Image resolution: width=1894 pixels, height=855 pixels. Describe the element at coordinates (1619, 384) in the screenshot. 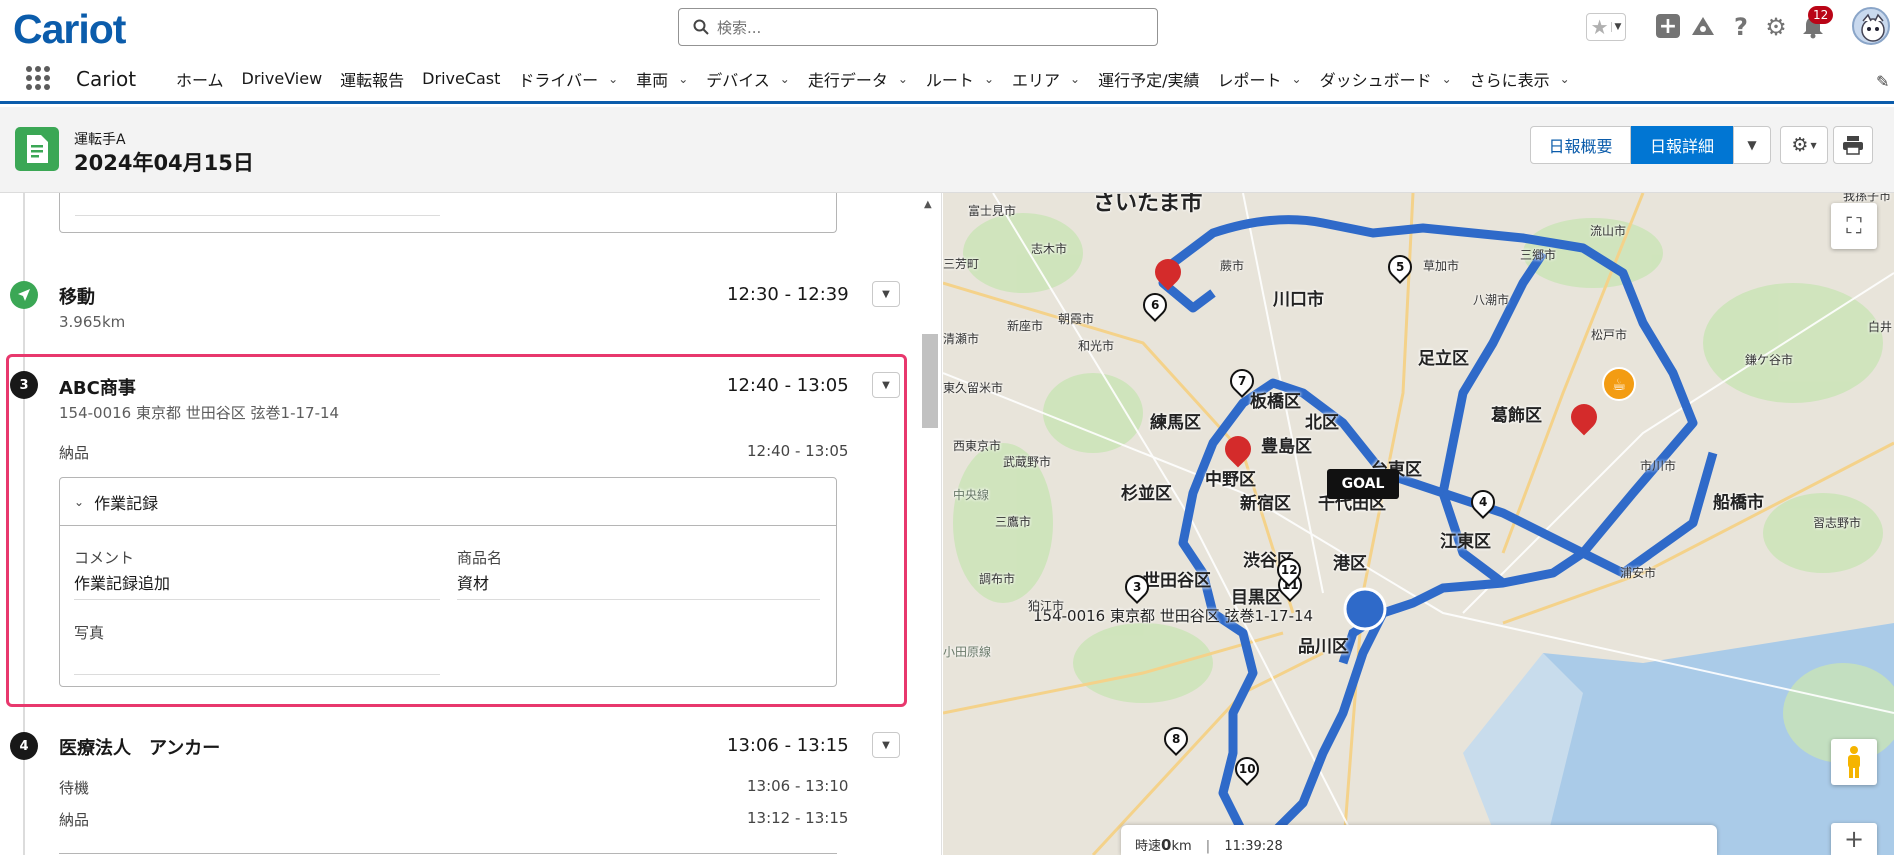

I see `break-coffee-icon: ☕` at that location.